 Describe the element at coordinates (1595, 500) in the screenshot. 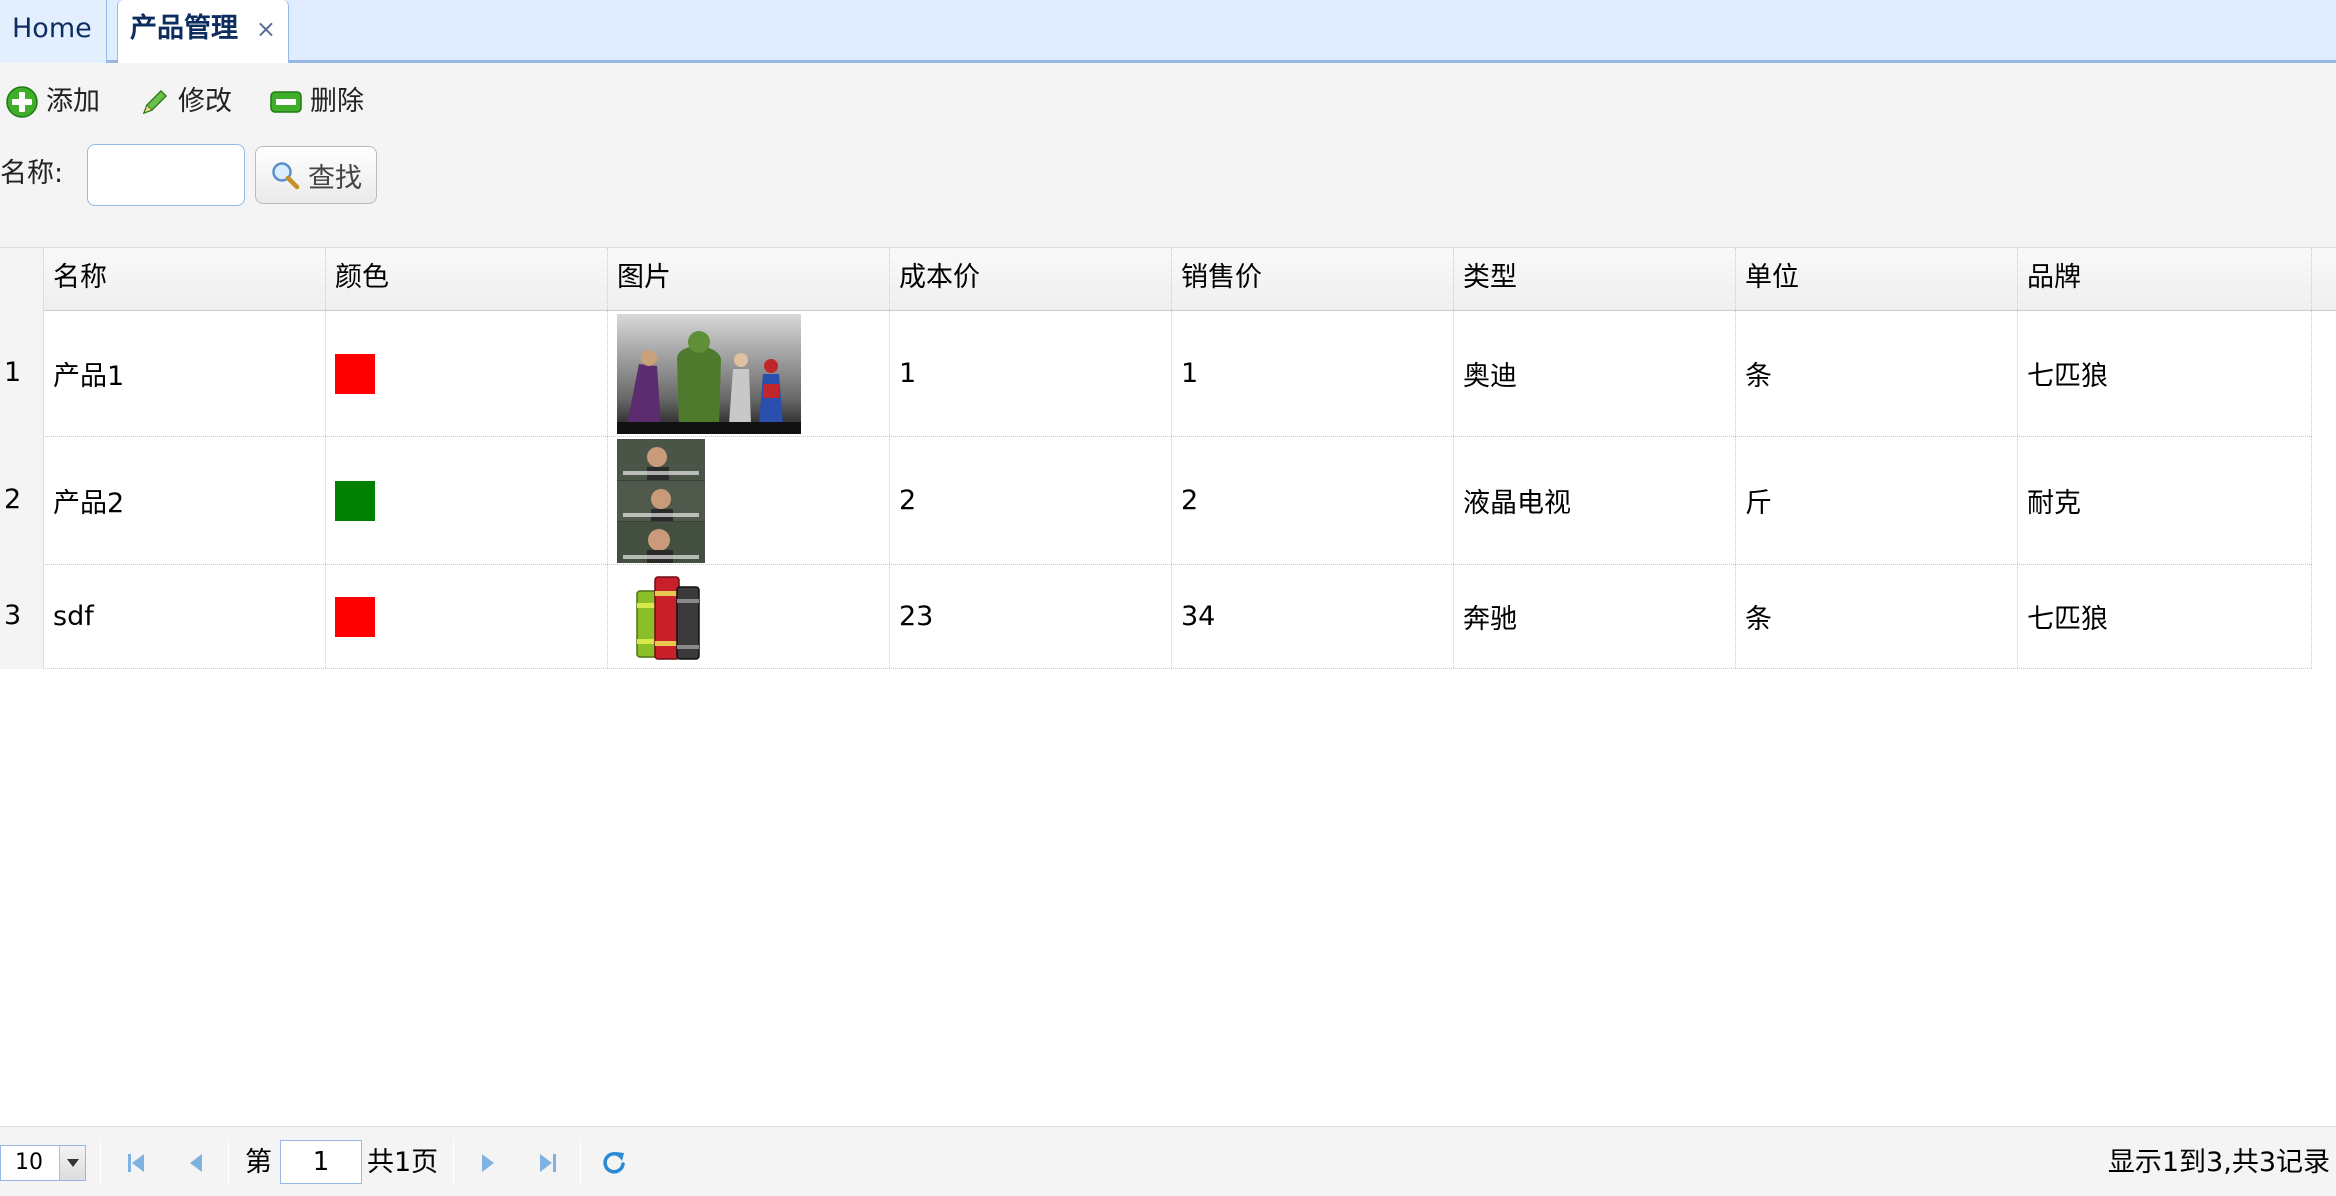

I see `cell-type: 液晶电视` at that location.